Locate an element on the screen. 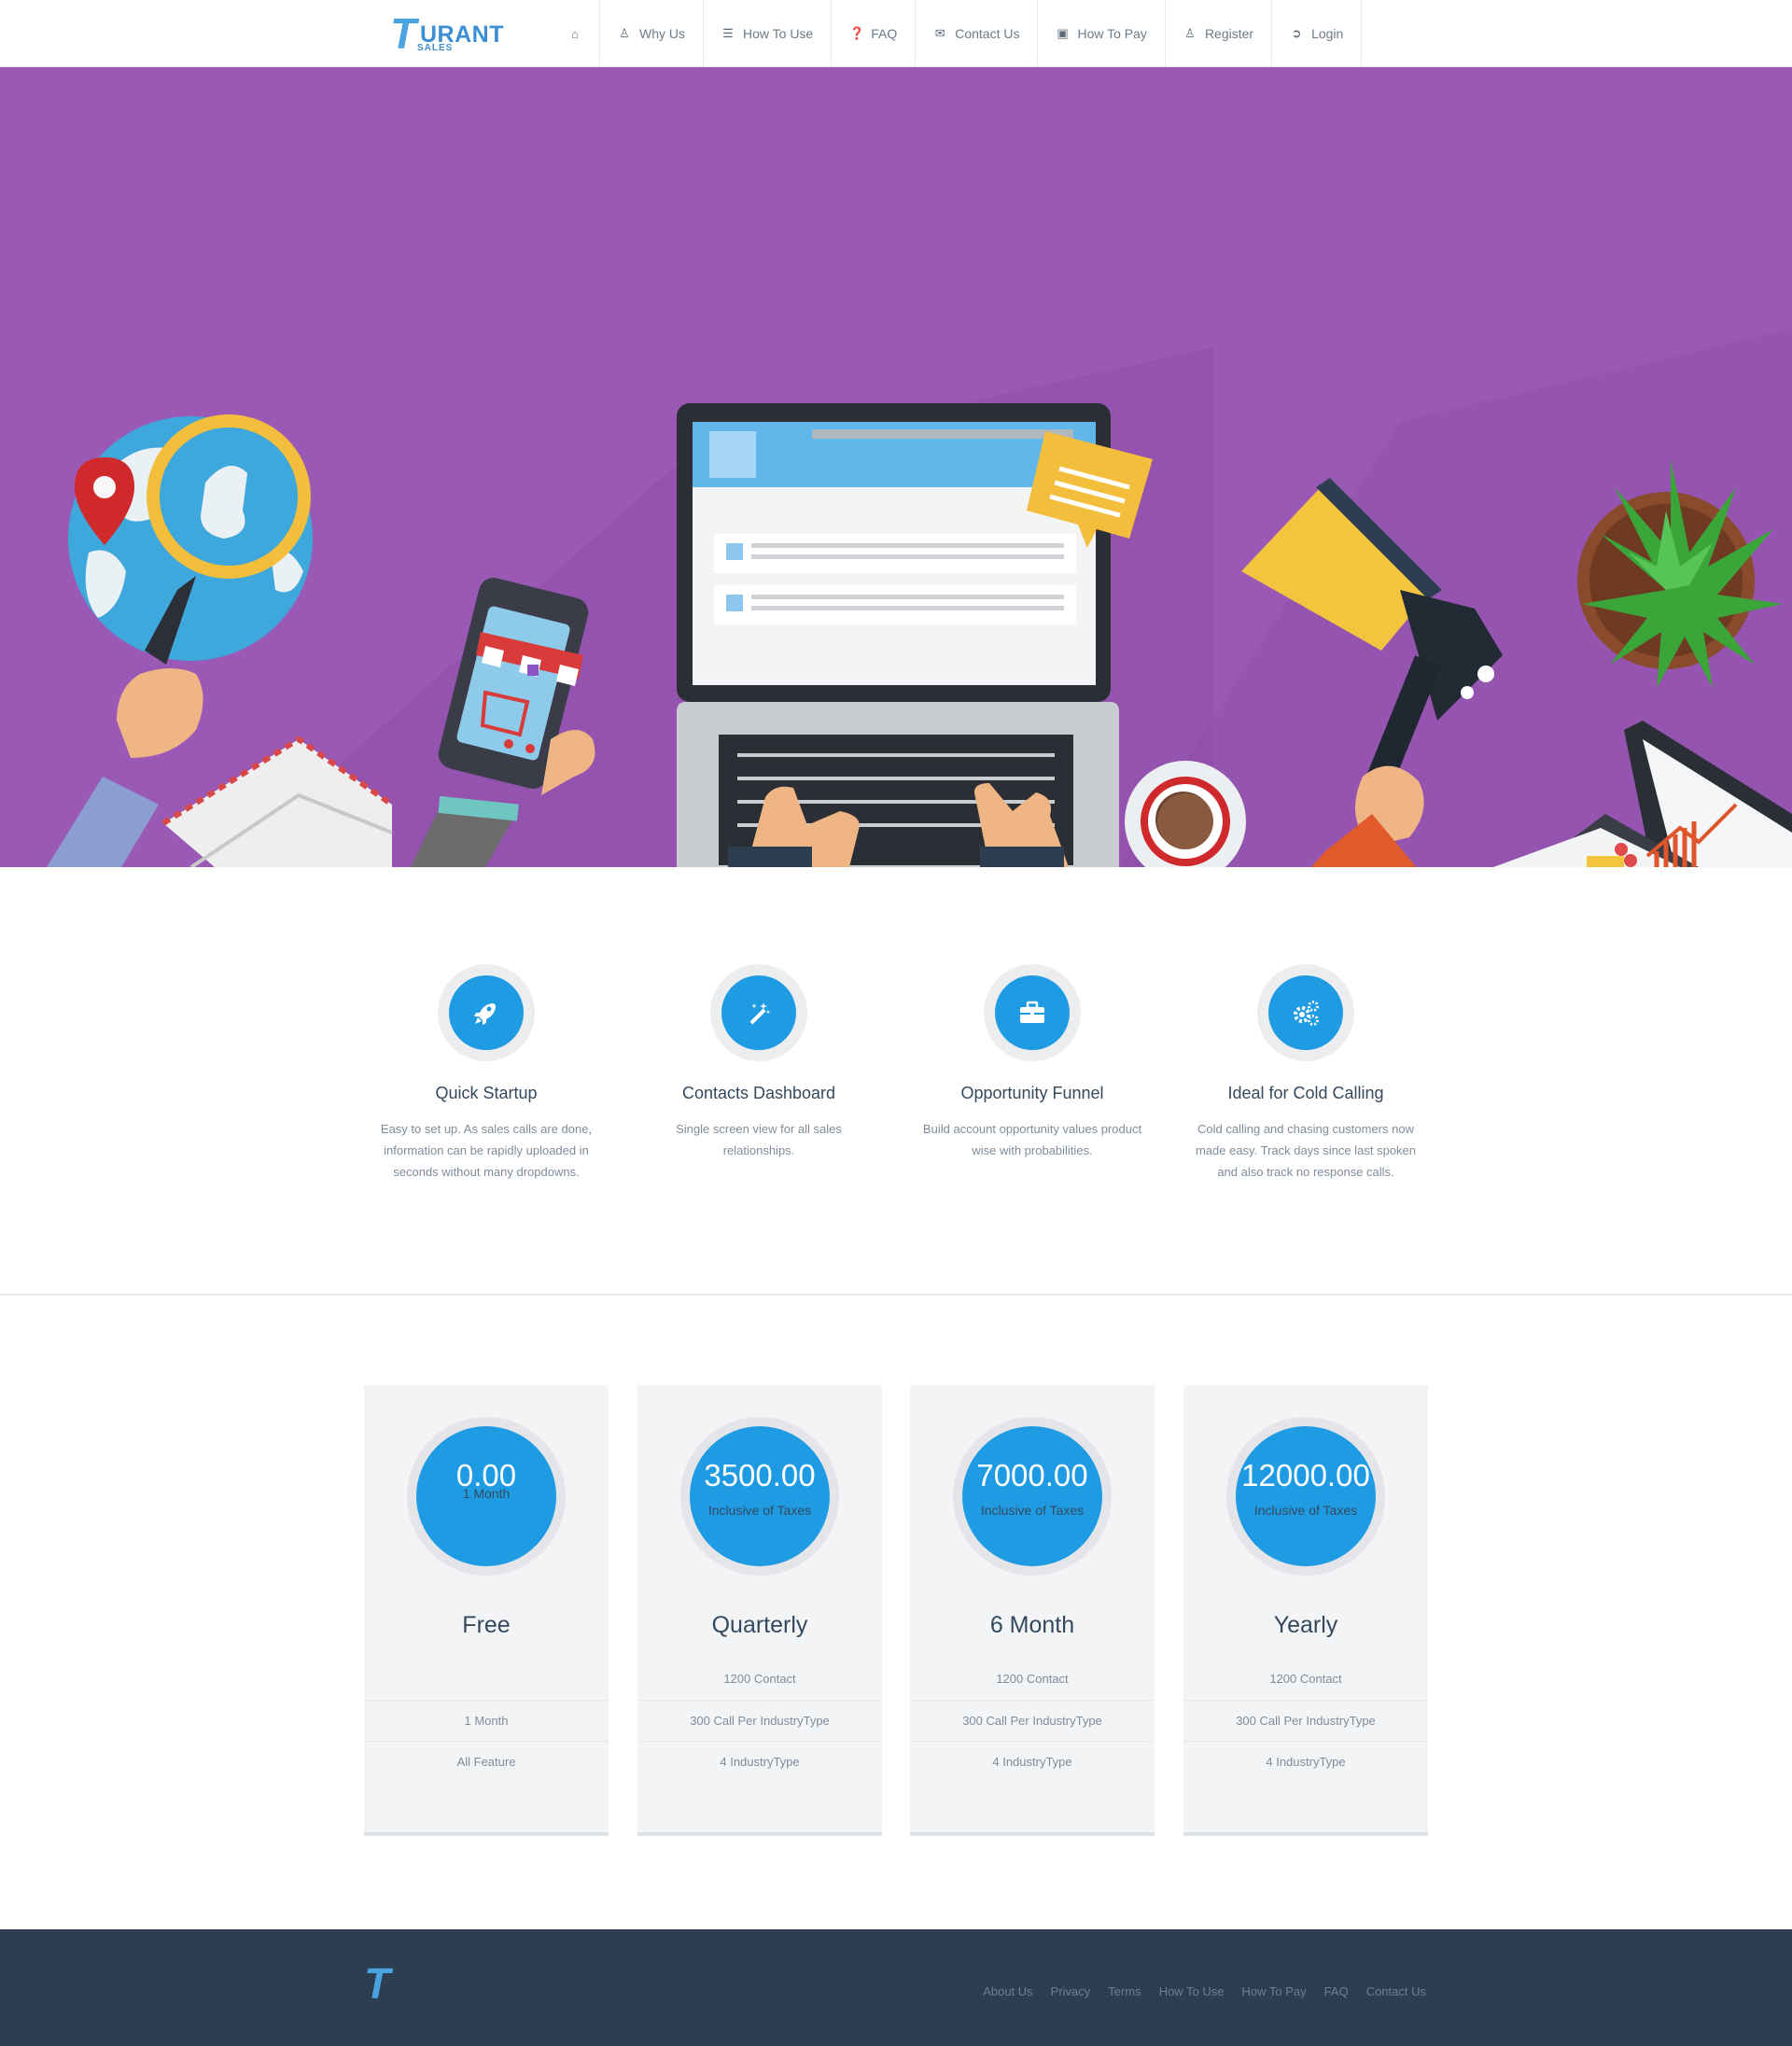 The width and height of the screenshot is (1792, 2046). nav-label: Why Us is located at coordinates (662, 33).